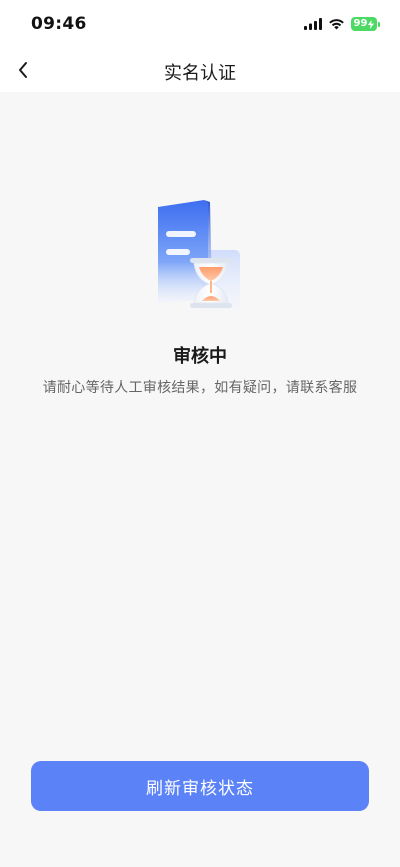 The image size is (400, 867). I want to click on battery-icon: 99, so click(364, 24).